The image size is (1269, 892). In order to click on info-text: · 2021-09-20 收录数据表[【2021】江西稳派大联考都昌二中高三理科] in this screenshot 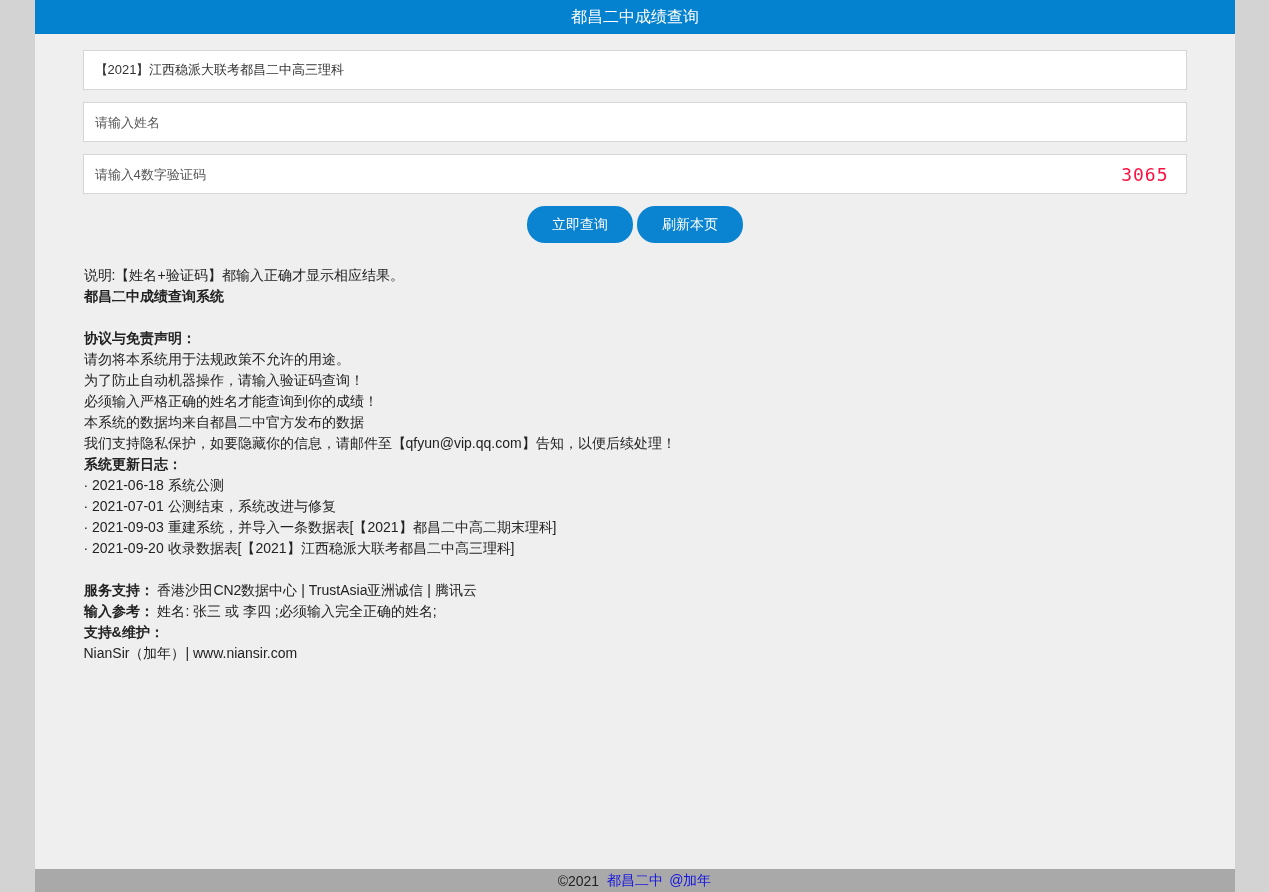, I will do `click(299, 548)`.